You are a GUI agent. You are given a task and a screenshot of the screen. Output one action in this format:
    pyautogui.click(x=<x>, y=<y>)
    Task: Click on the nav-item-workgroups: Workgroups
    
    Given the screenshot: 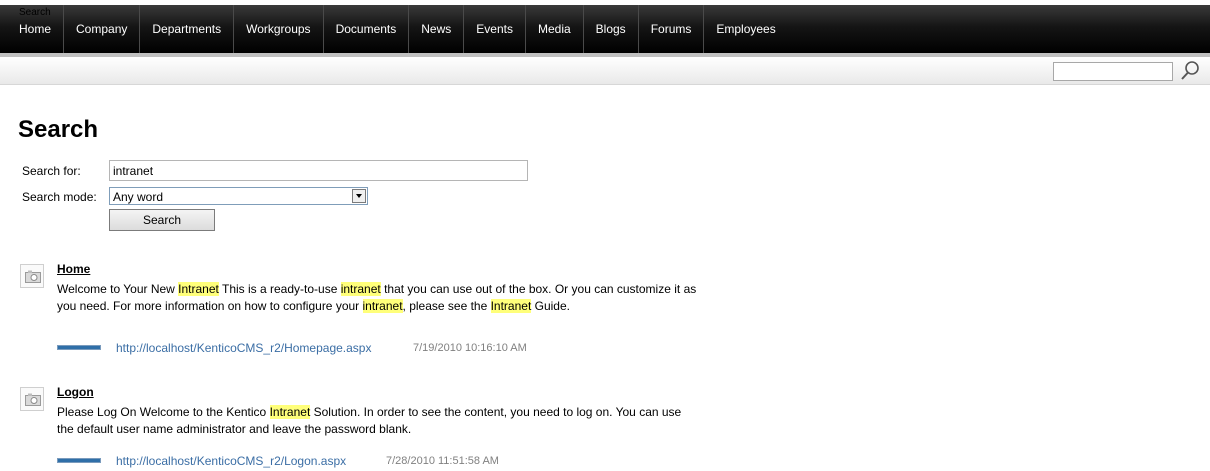 What is the action you would take?
    pyautogui.click(x=279, y=29)
    